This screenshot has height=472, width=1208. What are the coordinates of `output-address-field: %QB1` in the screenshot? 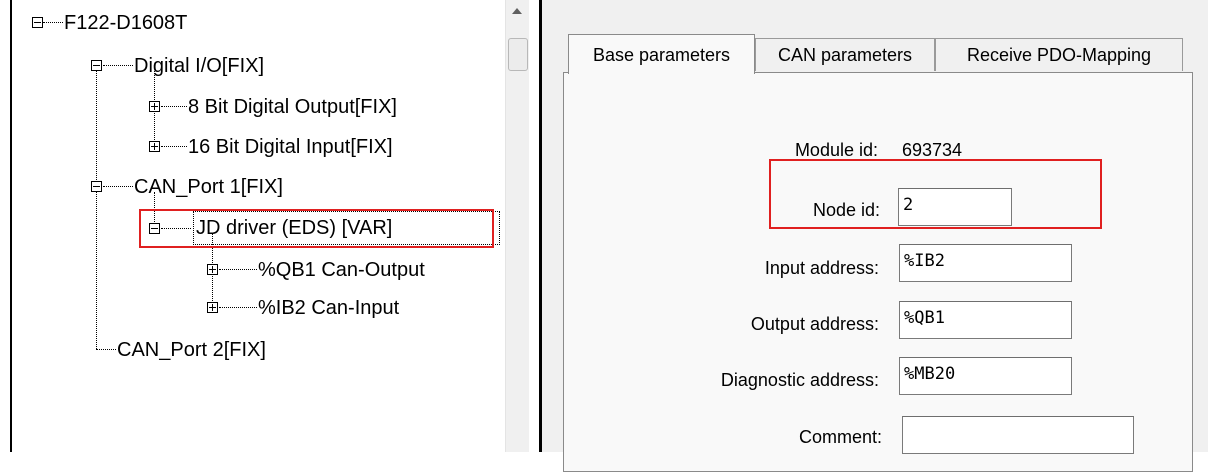 It's located at (985, 320).